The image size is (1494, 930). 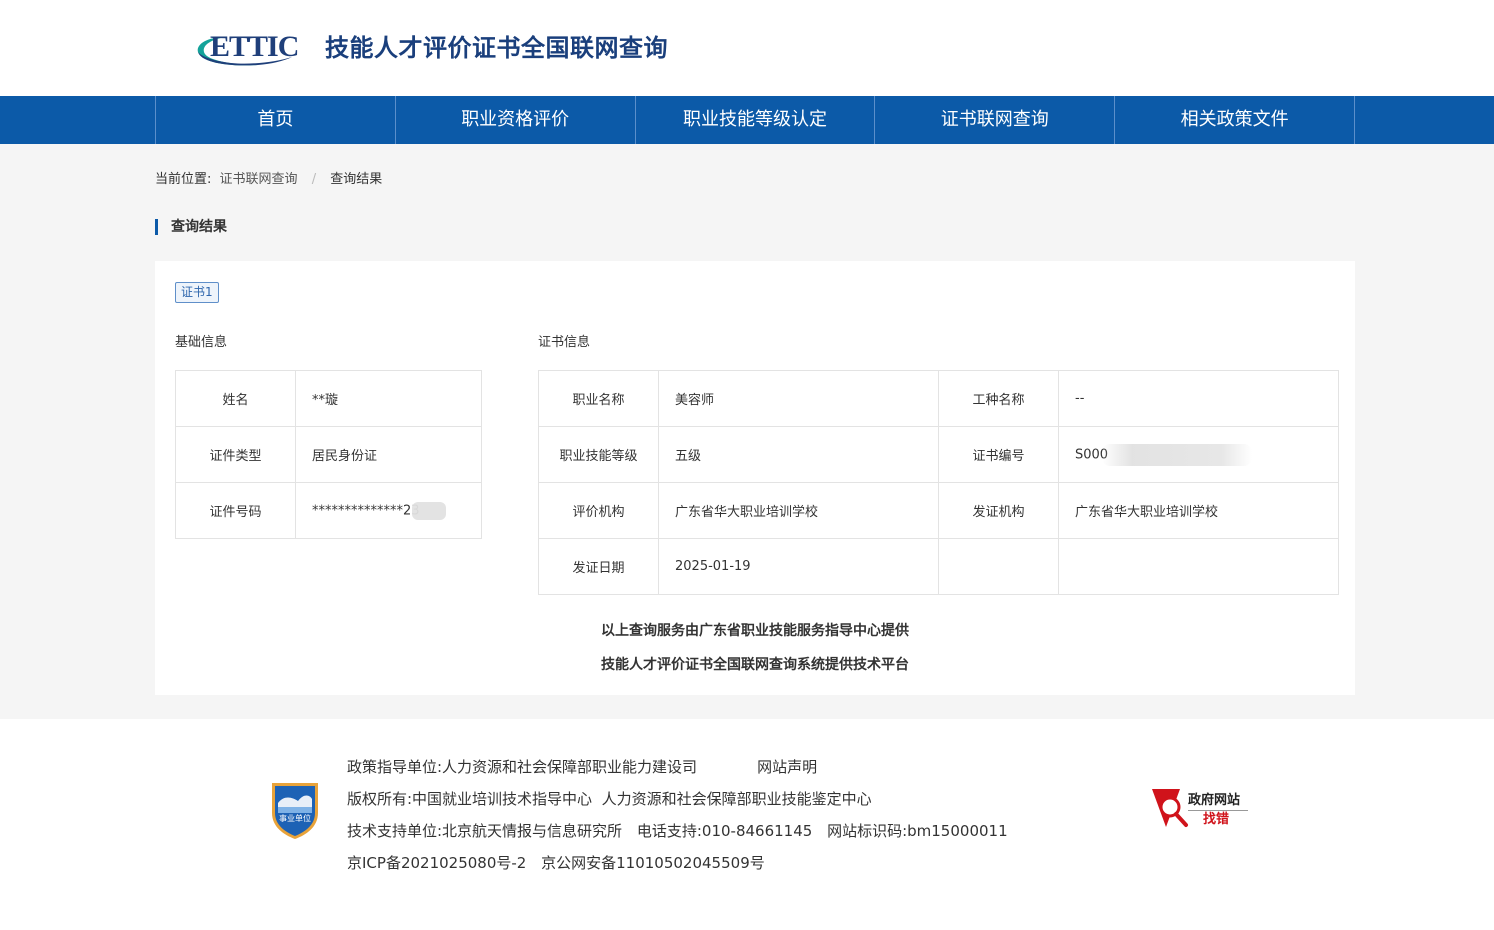 I want to click on issue-date-value: 2025-01-19, so click(x=798, y=566).